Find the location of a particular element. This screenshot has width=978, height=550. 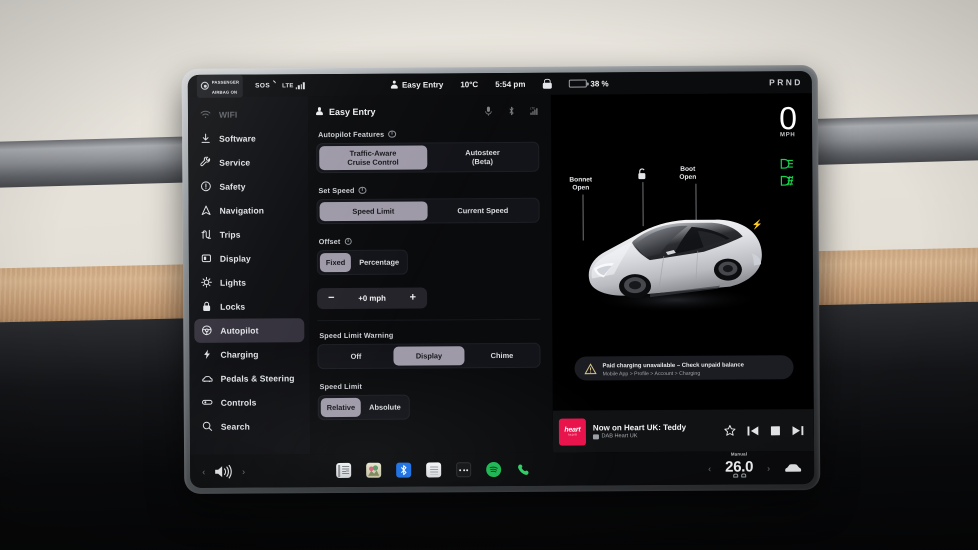

bluetooth-icon is located at coordinates (511, 110).